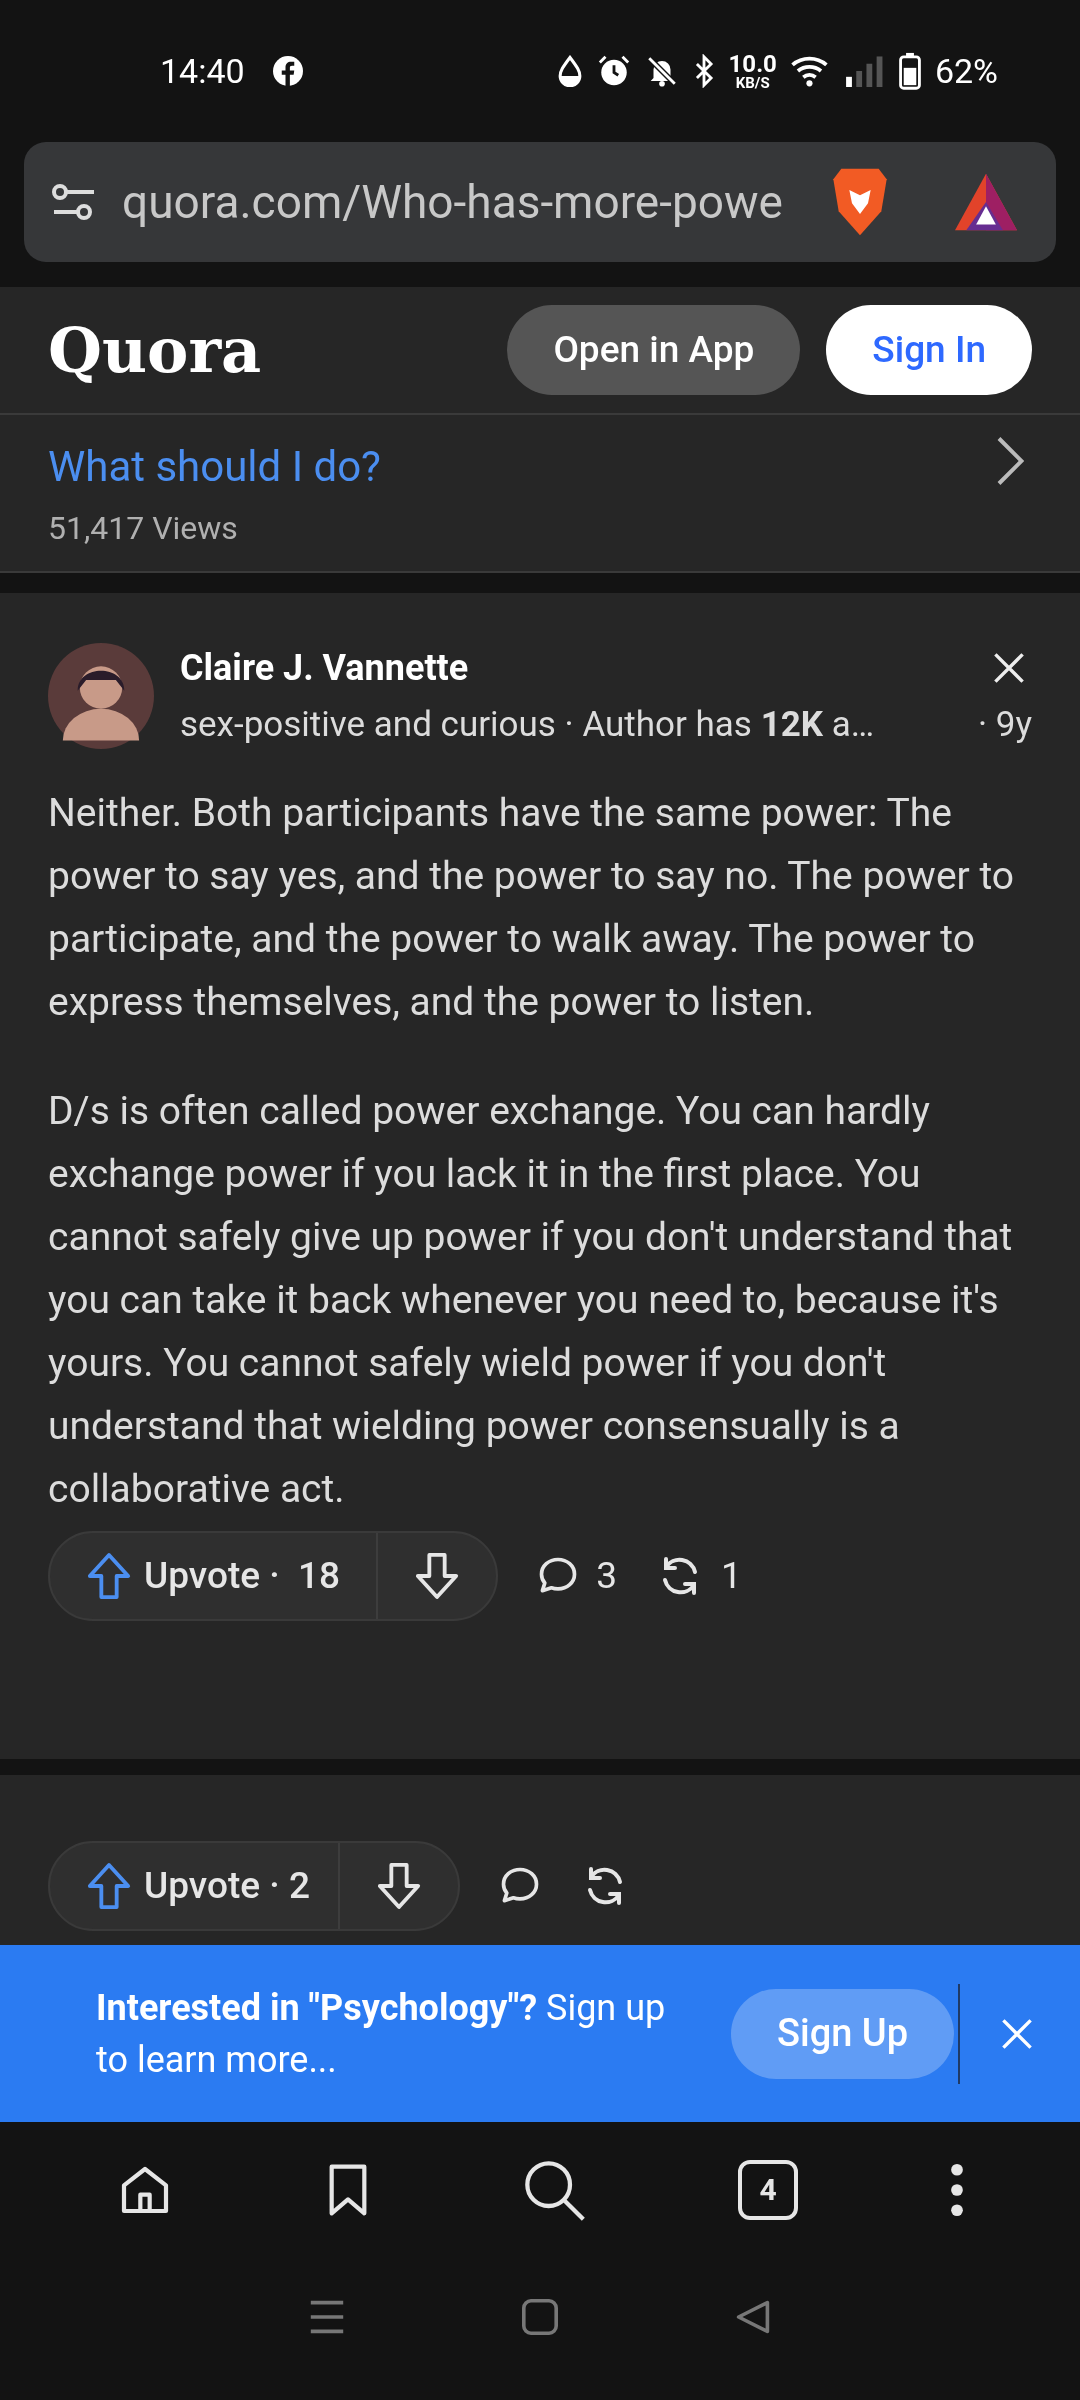 The height and width of the screenshot is (2400, 1080). Describe the element at coordinates (810, 71) in the screenshot. I see `wifi-icon` at that location.